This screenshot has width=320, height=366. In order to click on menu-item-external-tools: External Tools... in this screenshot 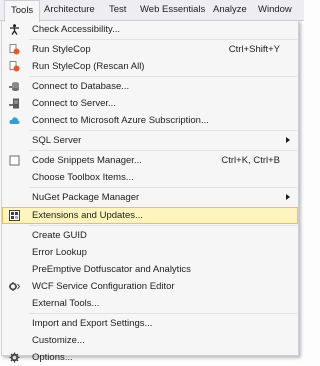, I will do `click(150, 303)`.